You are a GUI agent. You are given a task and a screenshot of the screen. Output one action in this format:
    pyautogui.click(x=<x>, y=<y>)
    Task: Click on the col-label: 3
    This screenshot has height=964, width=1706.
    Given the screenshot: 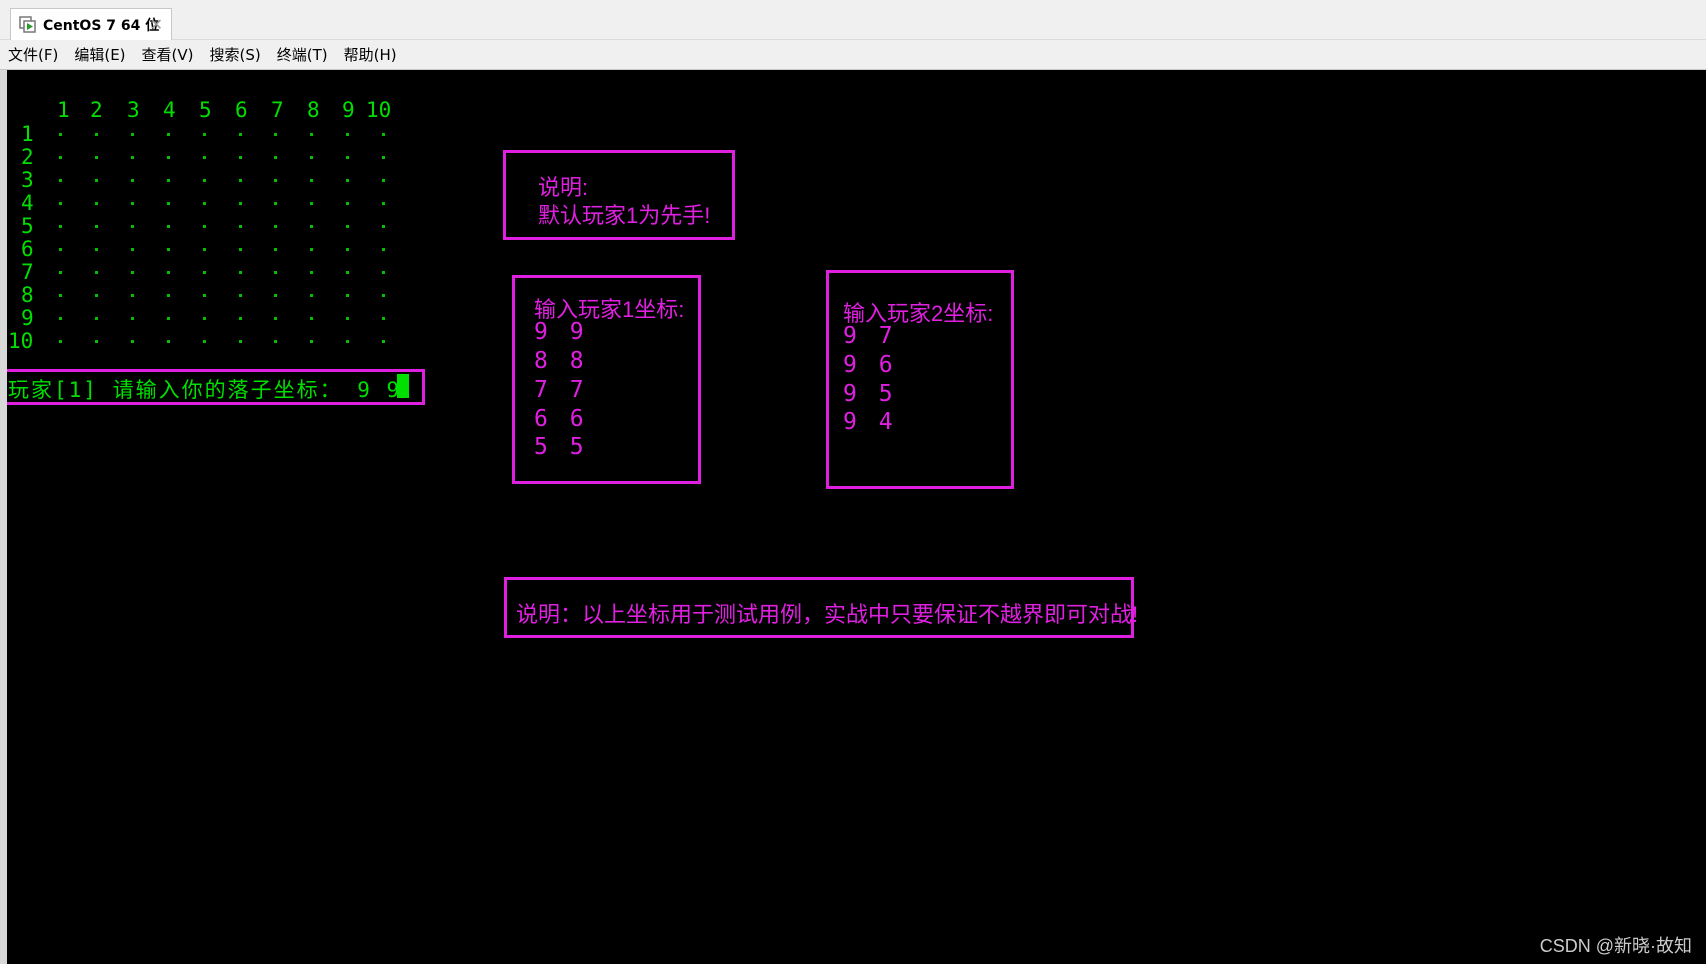 What is the action you would take?
    pyautogui.click(x=133, y=110)
    